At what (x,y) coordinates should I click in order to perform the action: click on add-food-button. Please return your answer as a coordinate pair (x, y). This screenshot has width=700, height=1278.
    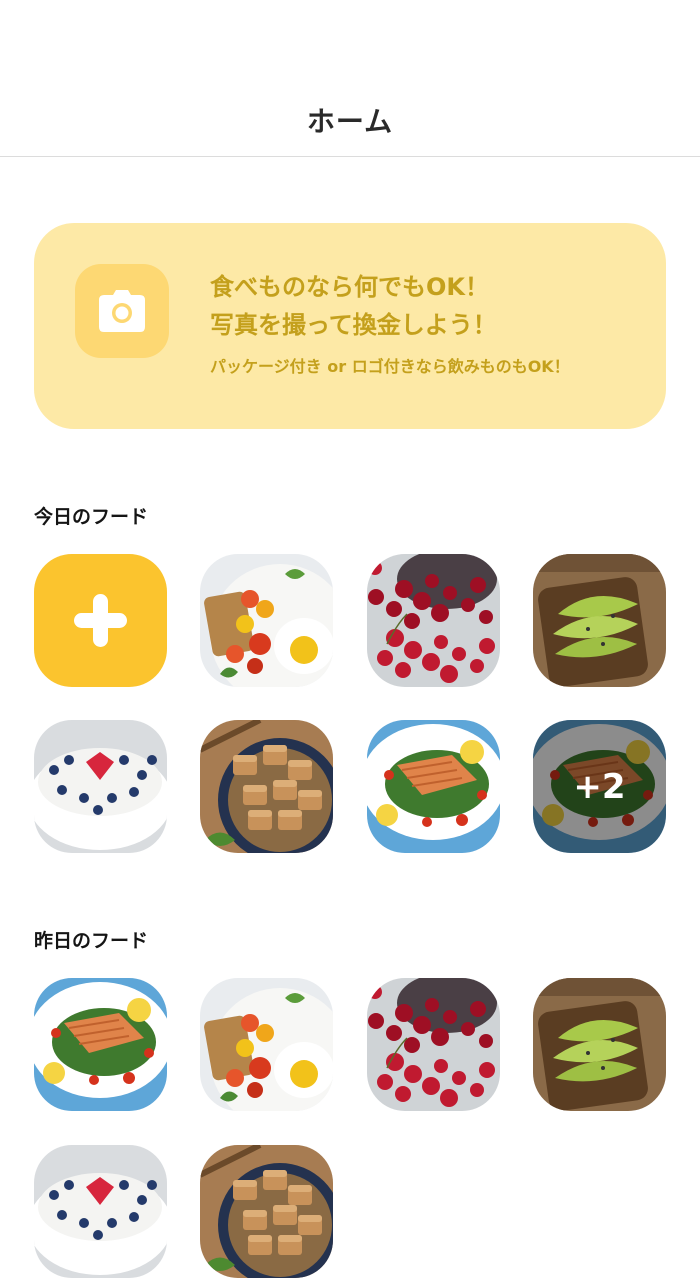
    Looking at the image, I should click on (100, 620).